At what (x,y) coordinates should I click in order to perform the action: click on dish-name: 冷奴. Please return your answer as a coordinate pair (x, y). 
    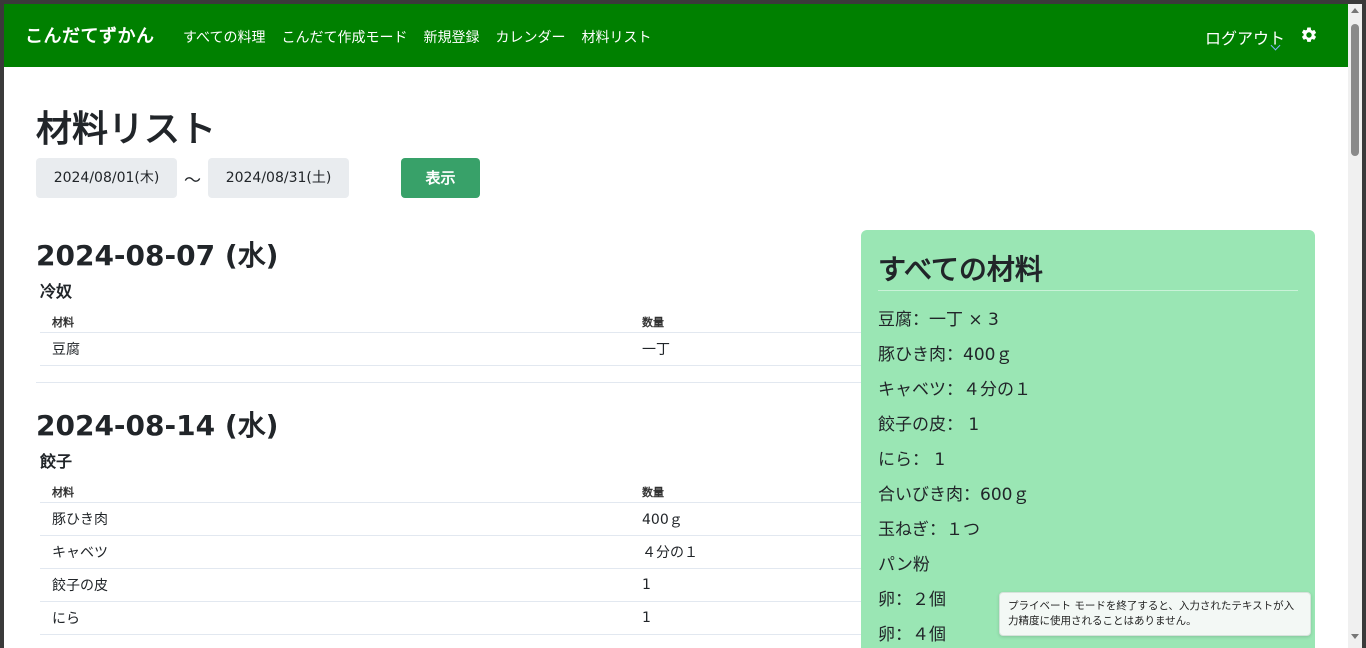
    Looking at the image, I should click on (56, 291).